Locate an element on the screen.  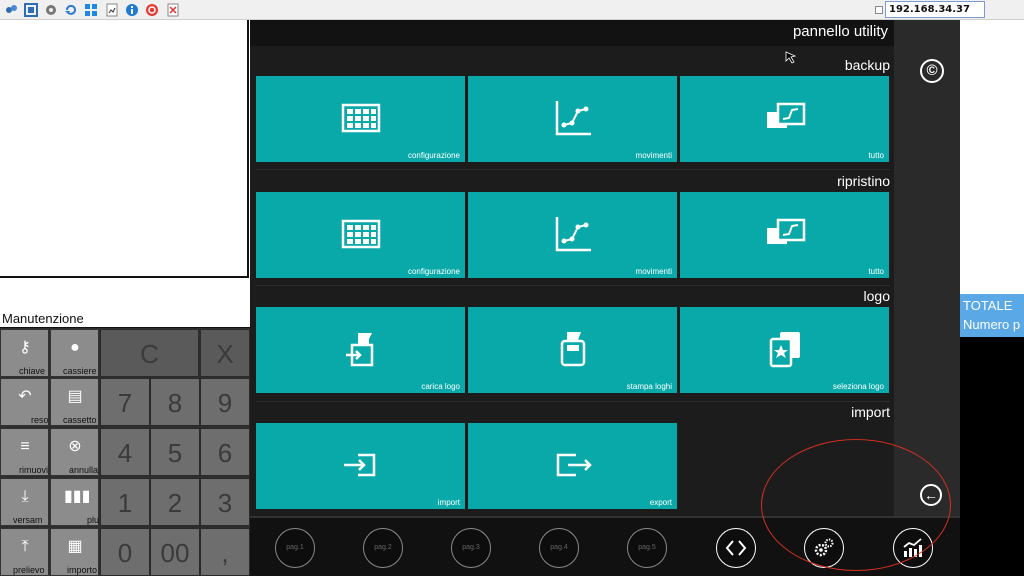
export-icon is located at coordinates (574, 465).